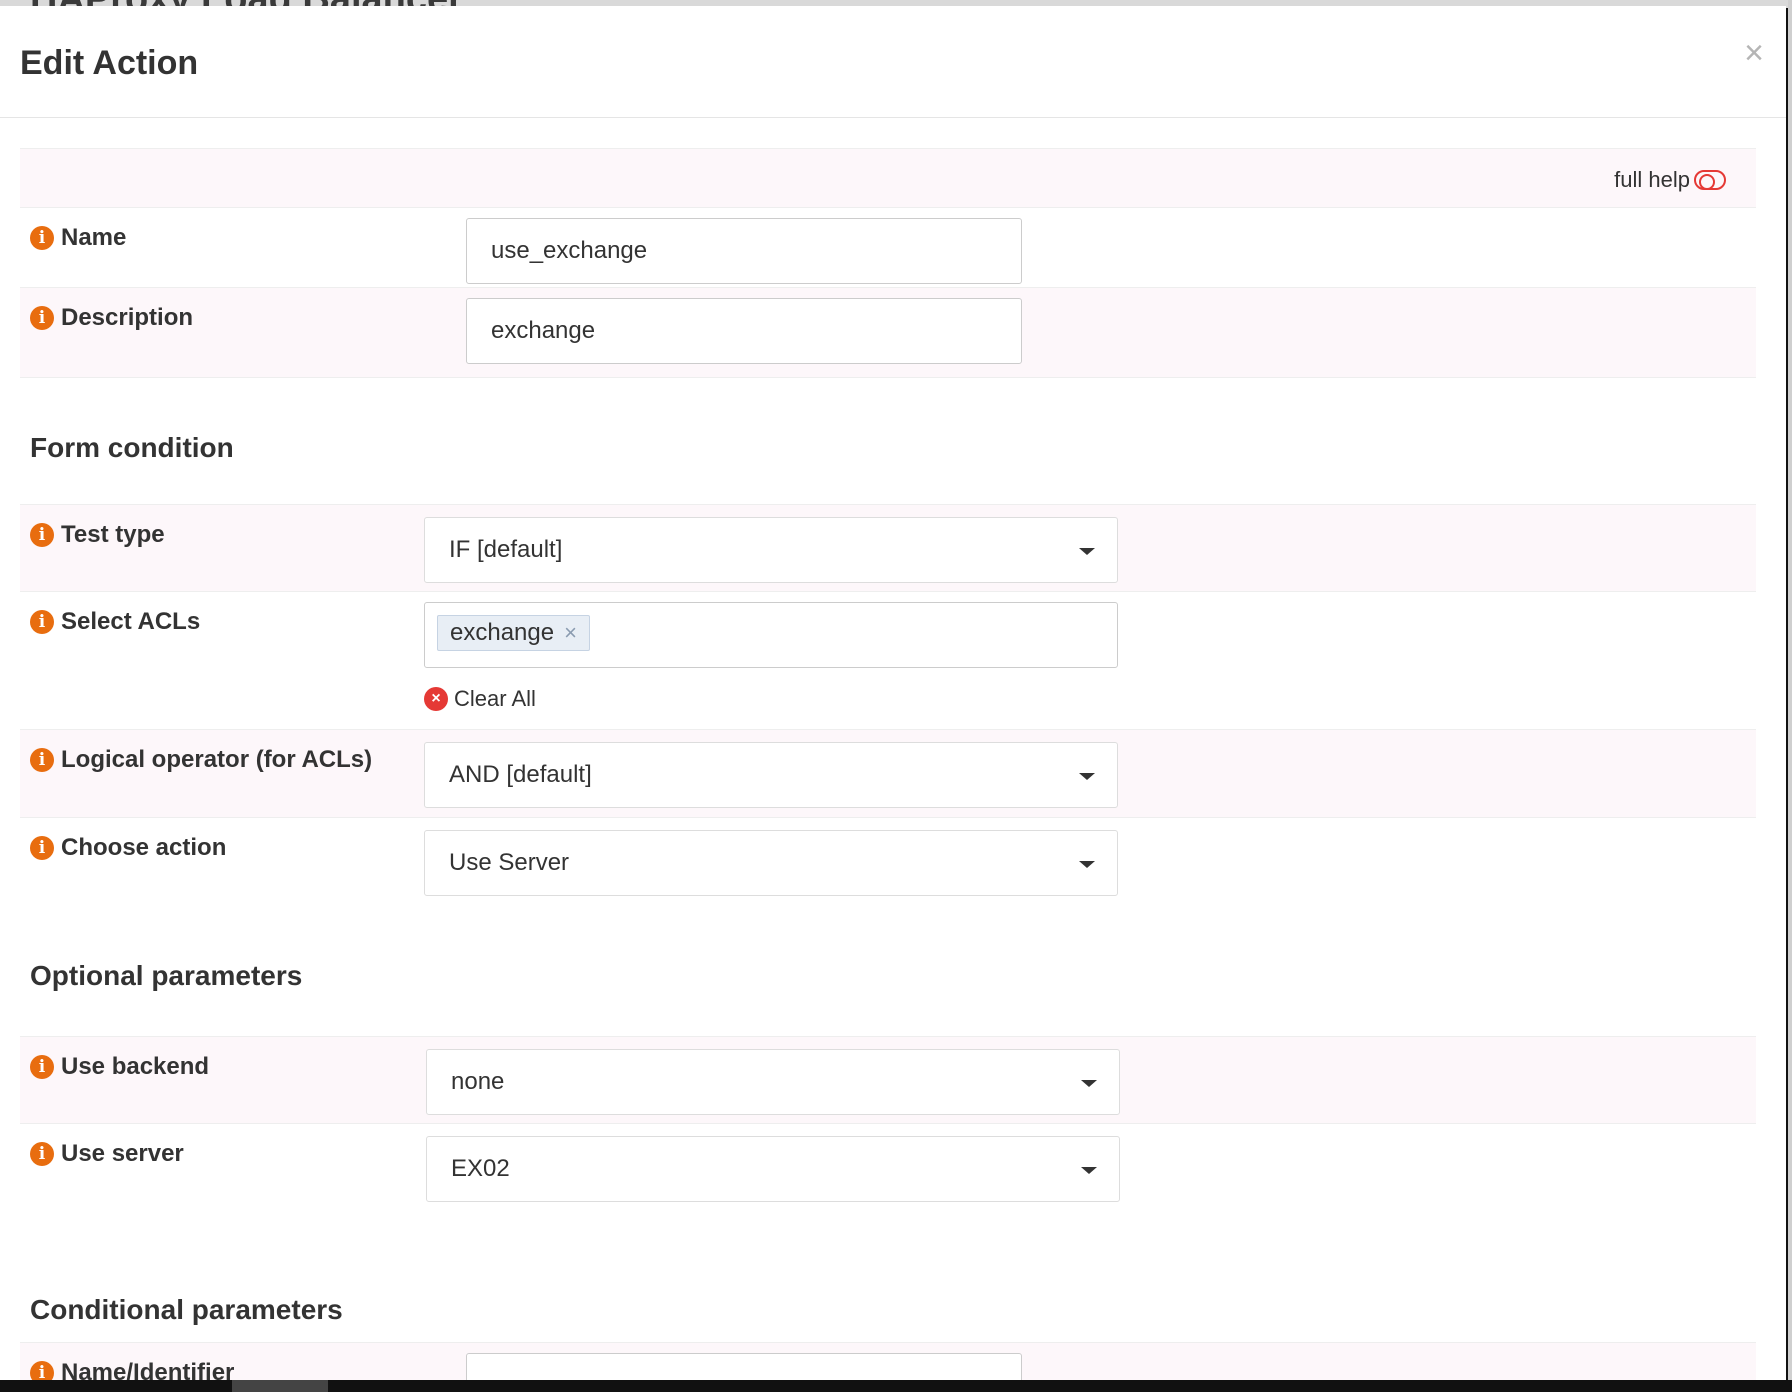 The height and width of the screenshot is (1392, 1792). I want to click on row-test-type: i Test type IF [default], so click(888, 548).